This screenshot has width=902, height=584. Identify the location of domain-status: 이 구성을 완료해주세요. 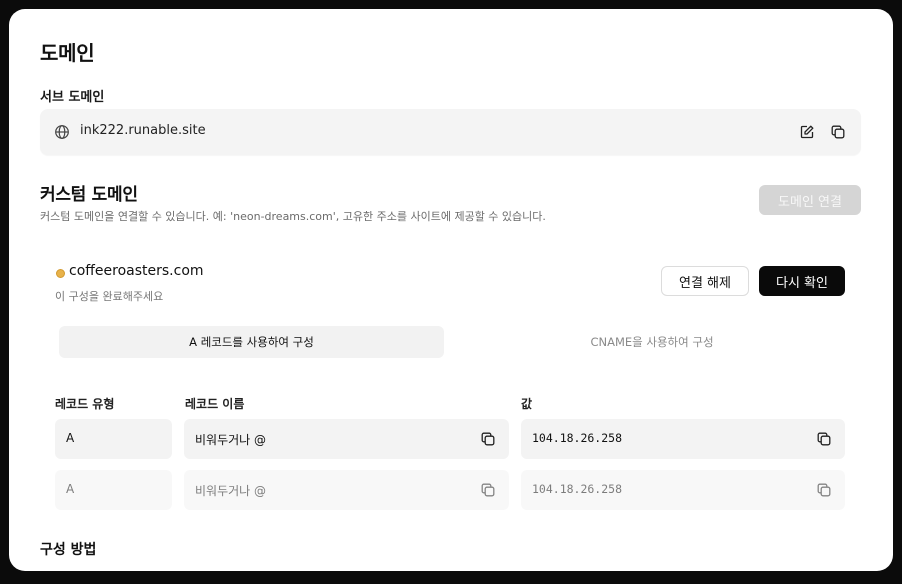
(109, 296).